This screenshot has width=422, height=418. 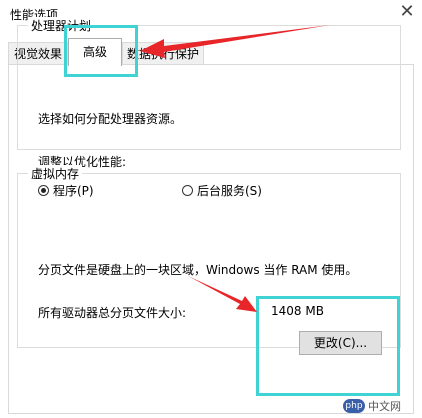 I want to click on processor-group-title: 处理器计划, so click(x=61, y=25).